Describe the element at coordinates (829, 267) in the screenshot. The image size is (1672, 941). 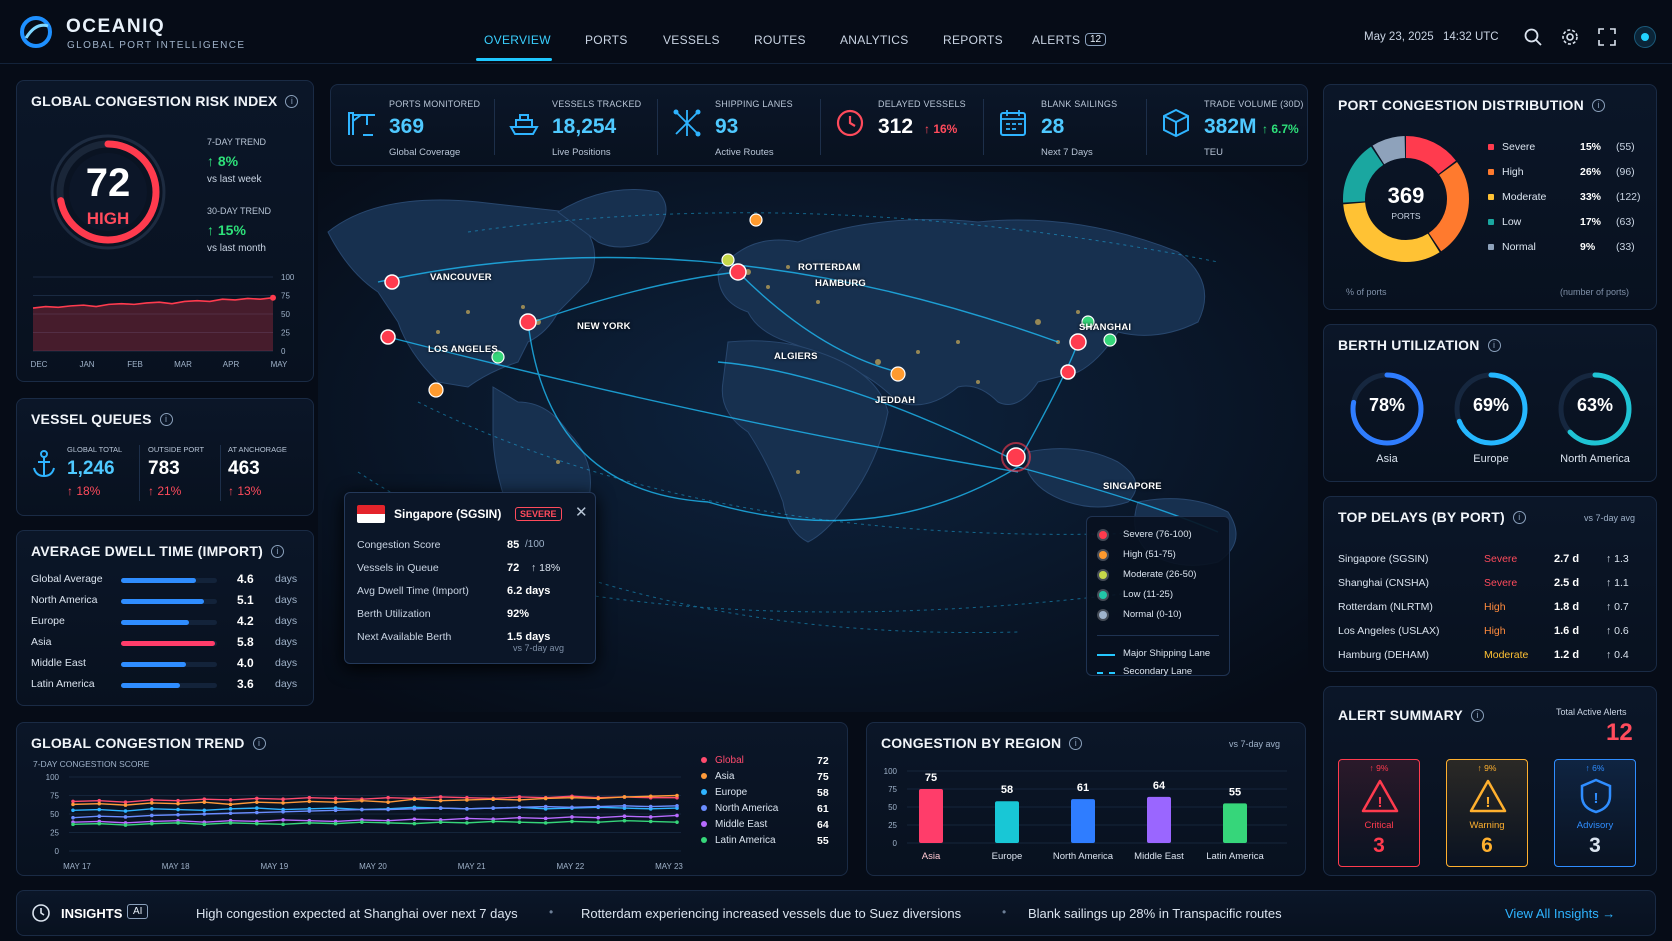
I see `map-label-rotterdam: ROTTERDAM` at that location.